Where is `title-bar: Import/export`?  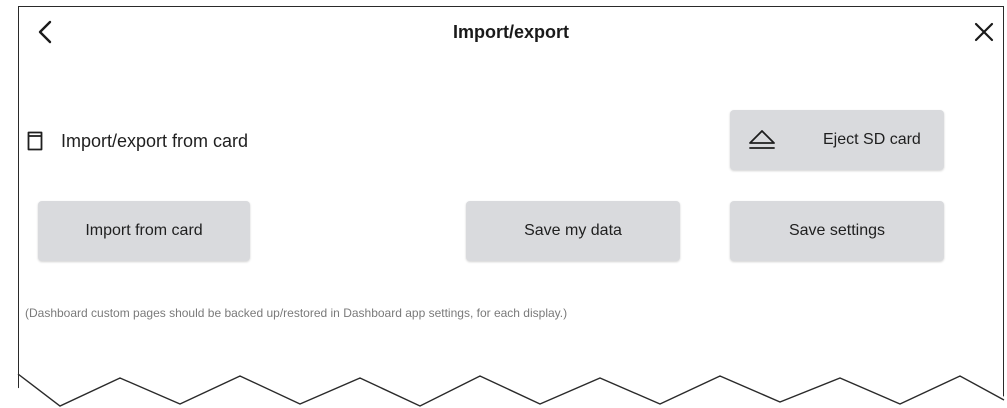 title-bar: Import/export is located at coordinates (511, 33).